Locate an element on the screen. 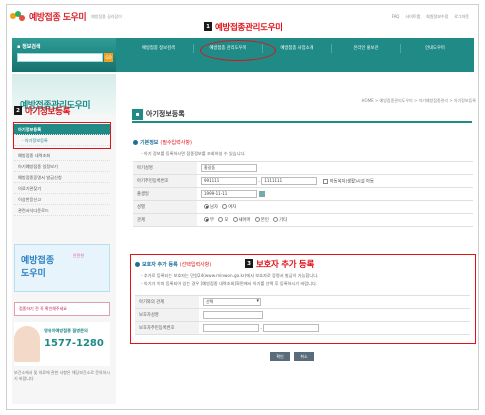 Image resolution: width=485 pixels, height=415 pixels. relation-other-radio is located at coordinates (276, 219).